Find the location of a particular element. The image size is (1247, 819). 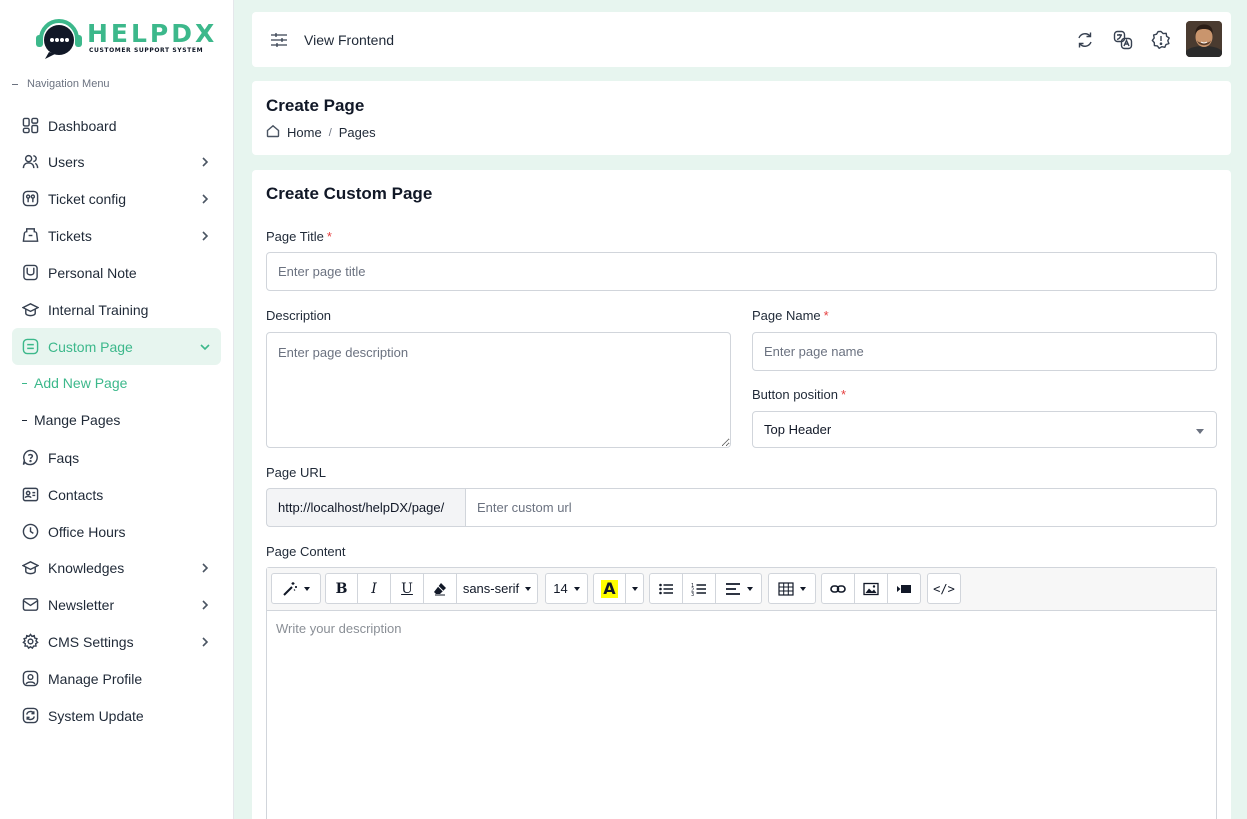

page-url-label: Page URL is located at coordinates (296, 472).